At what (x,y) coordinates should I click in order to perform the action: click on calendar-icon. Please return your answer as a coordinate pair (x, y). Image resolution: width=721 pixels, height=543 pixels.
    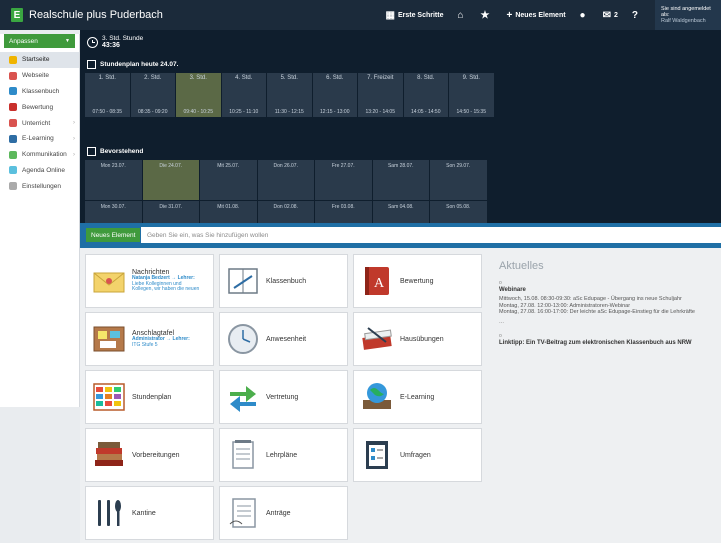
    Looking at the image, I should click on (91, 64).